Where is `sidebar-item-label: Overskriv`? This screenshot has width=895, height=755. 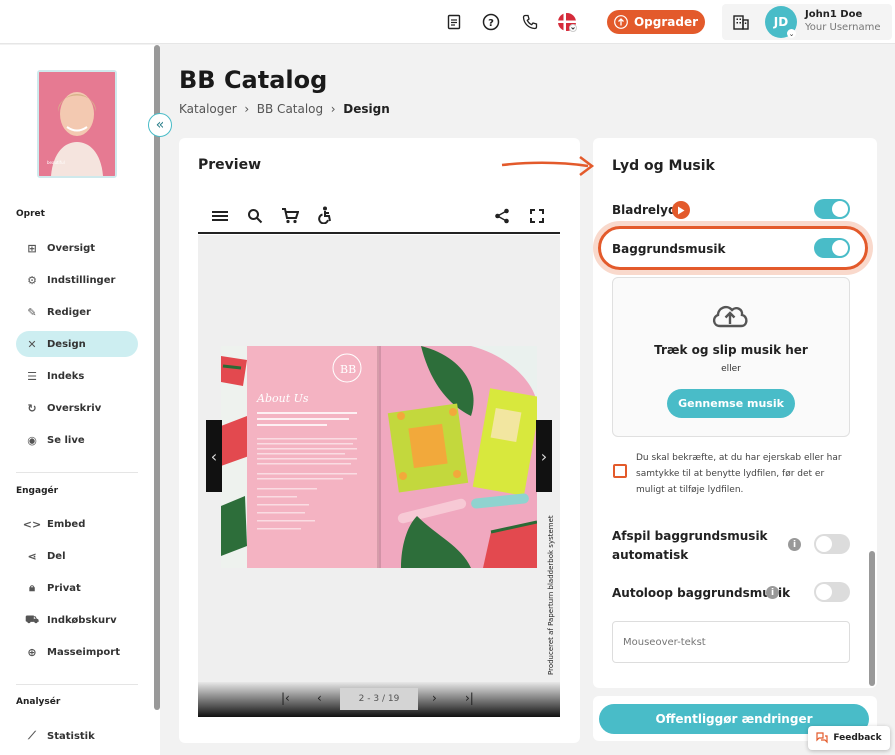 sidebar-item-label: Overskriv is located at coordinates (74, 408).